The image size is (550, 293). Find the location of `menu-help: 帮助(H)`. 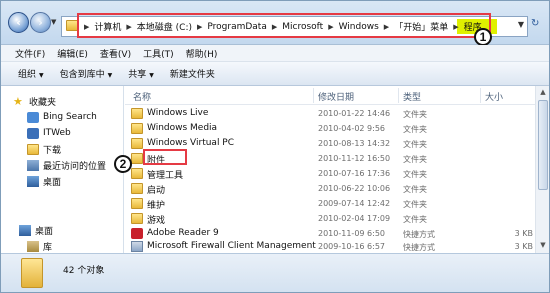

menu-help: 帮助(H) is located at coordinates (202, 53).